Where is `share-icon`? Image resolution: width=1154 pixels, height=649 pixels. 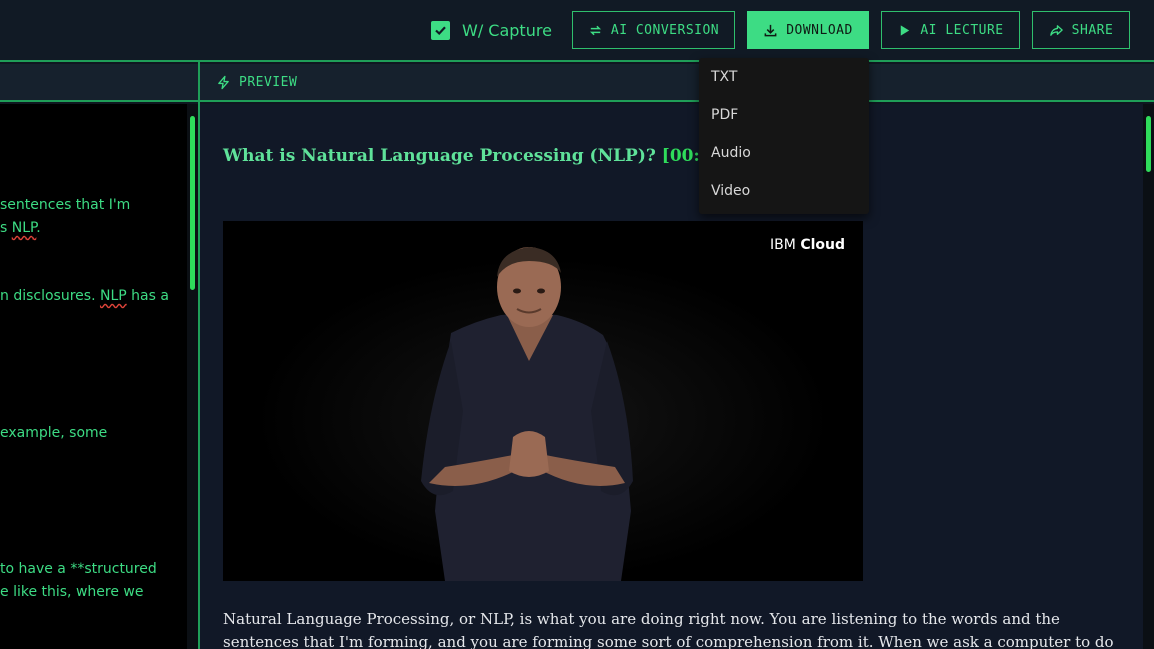
share-icon is located at coordinates (1056, 30).